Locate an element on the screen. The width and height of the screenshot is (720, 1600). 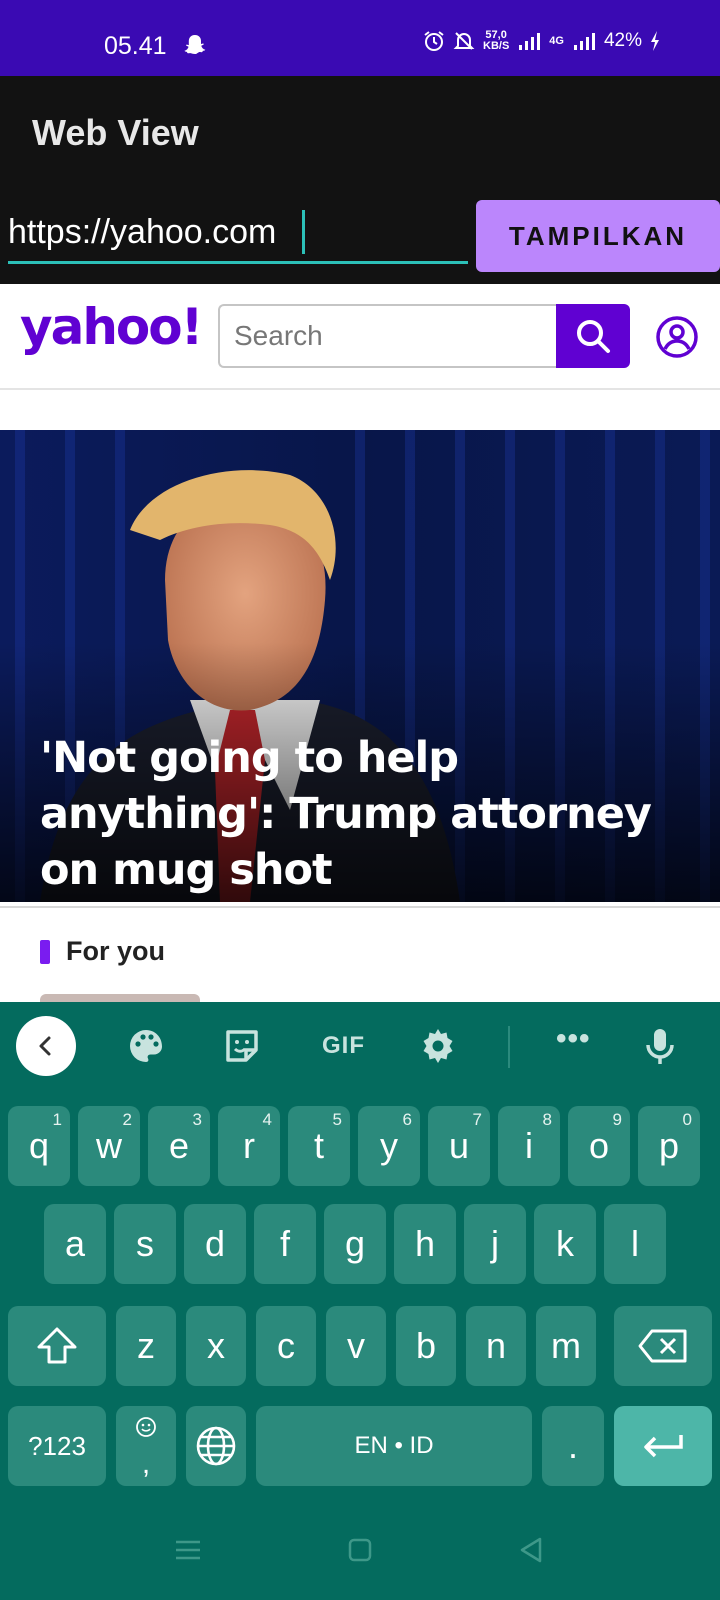
key-m: m is located at coordinates (566, 1346).